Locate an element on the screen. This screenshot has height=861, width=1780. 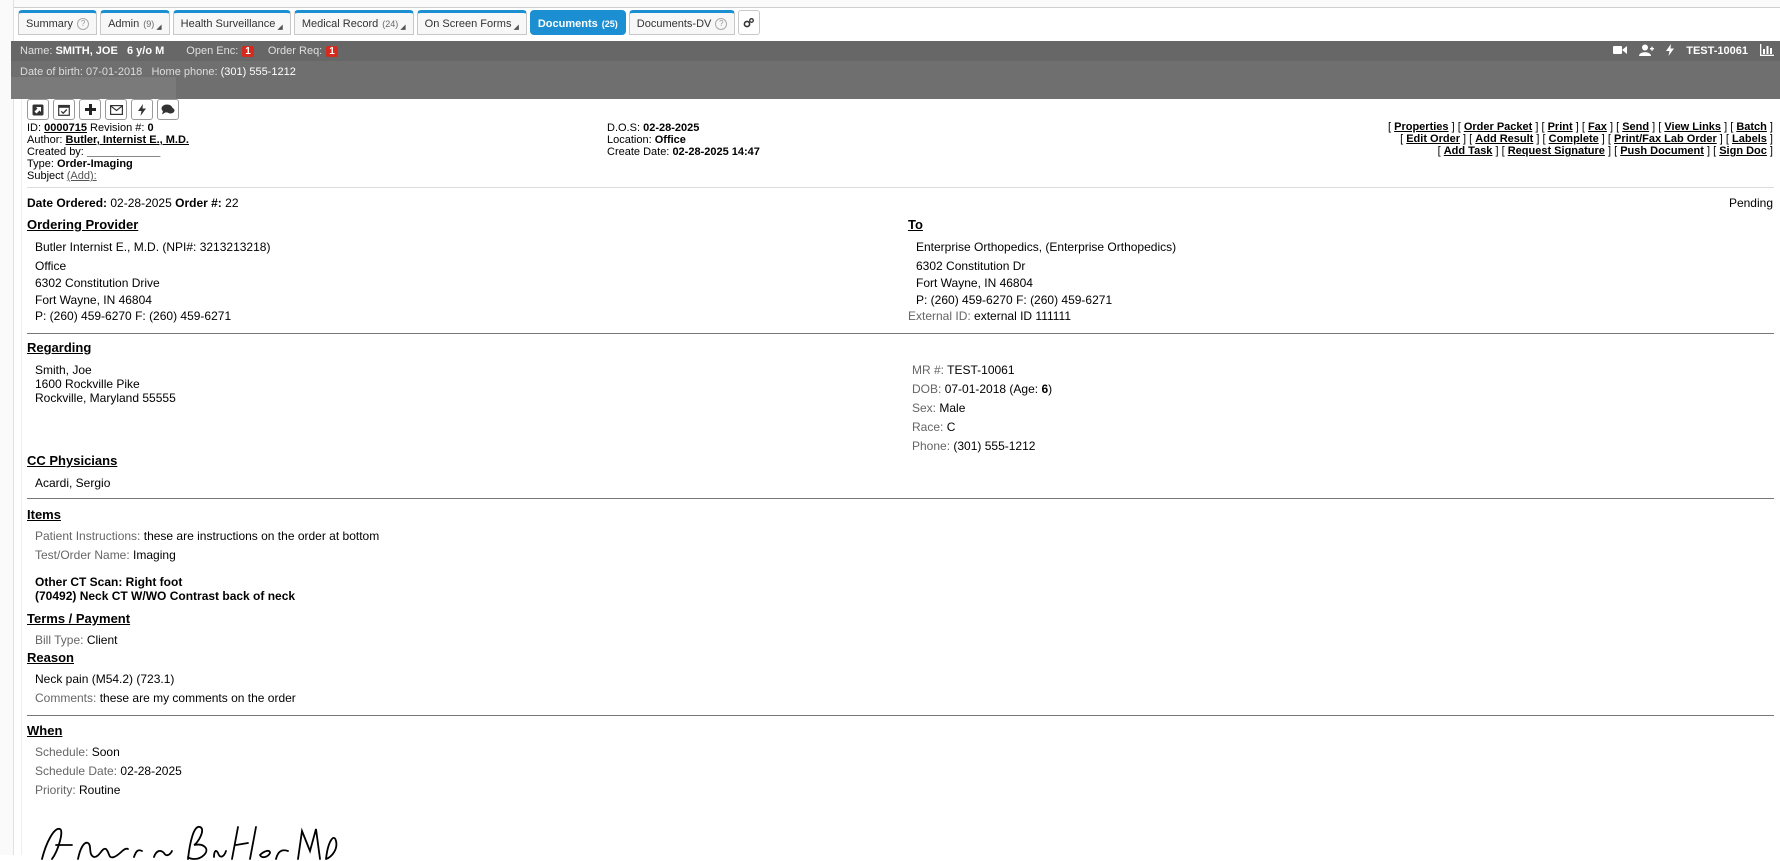
patient-mrn: TEST-10061 is located at coordinates (1717, 51).